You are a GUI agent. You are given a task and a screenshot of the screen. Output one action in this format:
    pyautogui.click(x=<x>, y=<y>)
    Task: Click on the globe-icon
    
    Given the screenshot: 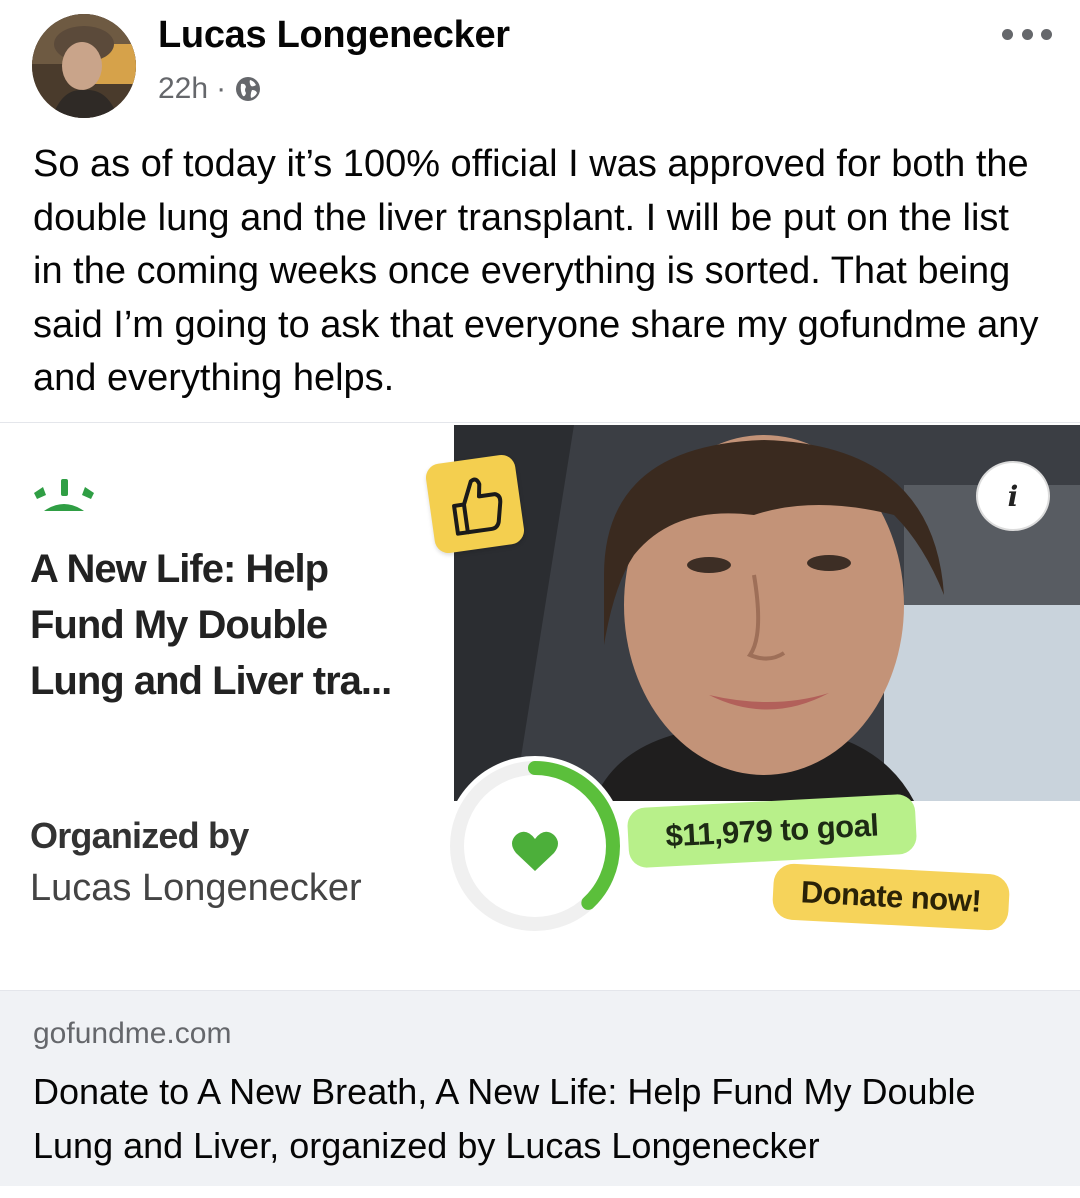 What is the action you would take?
    pyautogui.click(x=248, y=89)
    